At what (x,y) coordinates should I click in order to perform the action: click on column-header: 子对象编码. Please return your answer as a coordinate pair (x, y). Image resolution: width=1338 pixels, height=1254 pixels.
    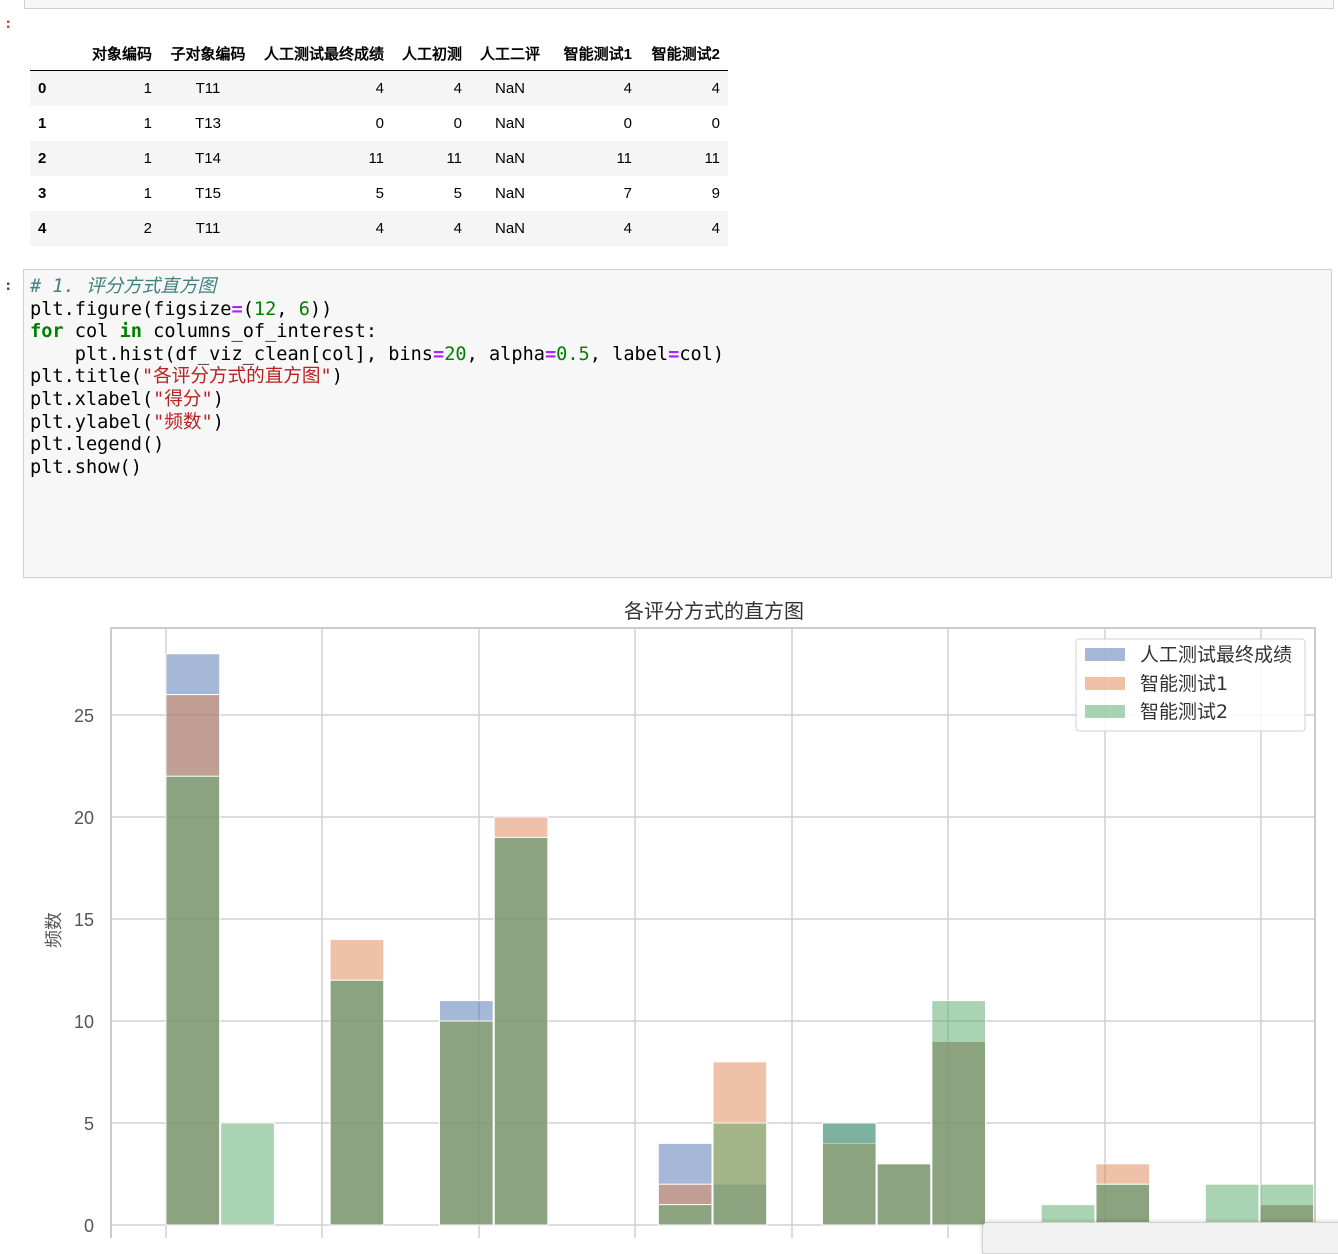
    Looking at the image, I should click on (208, 53).